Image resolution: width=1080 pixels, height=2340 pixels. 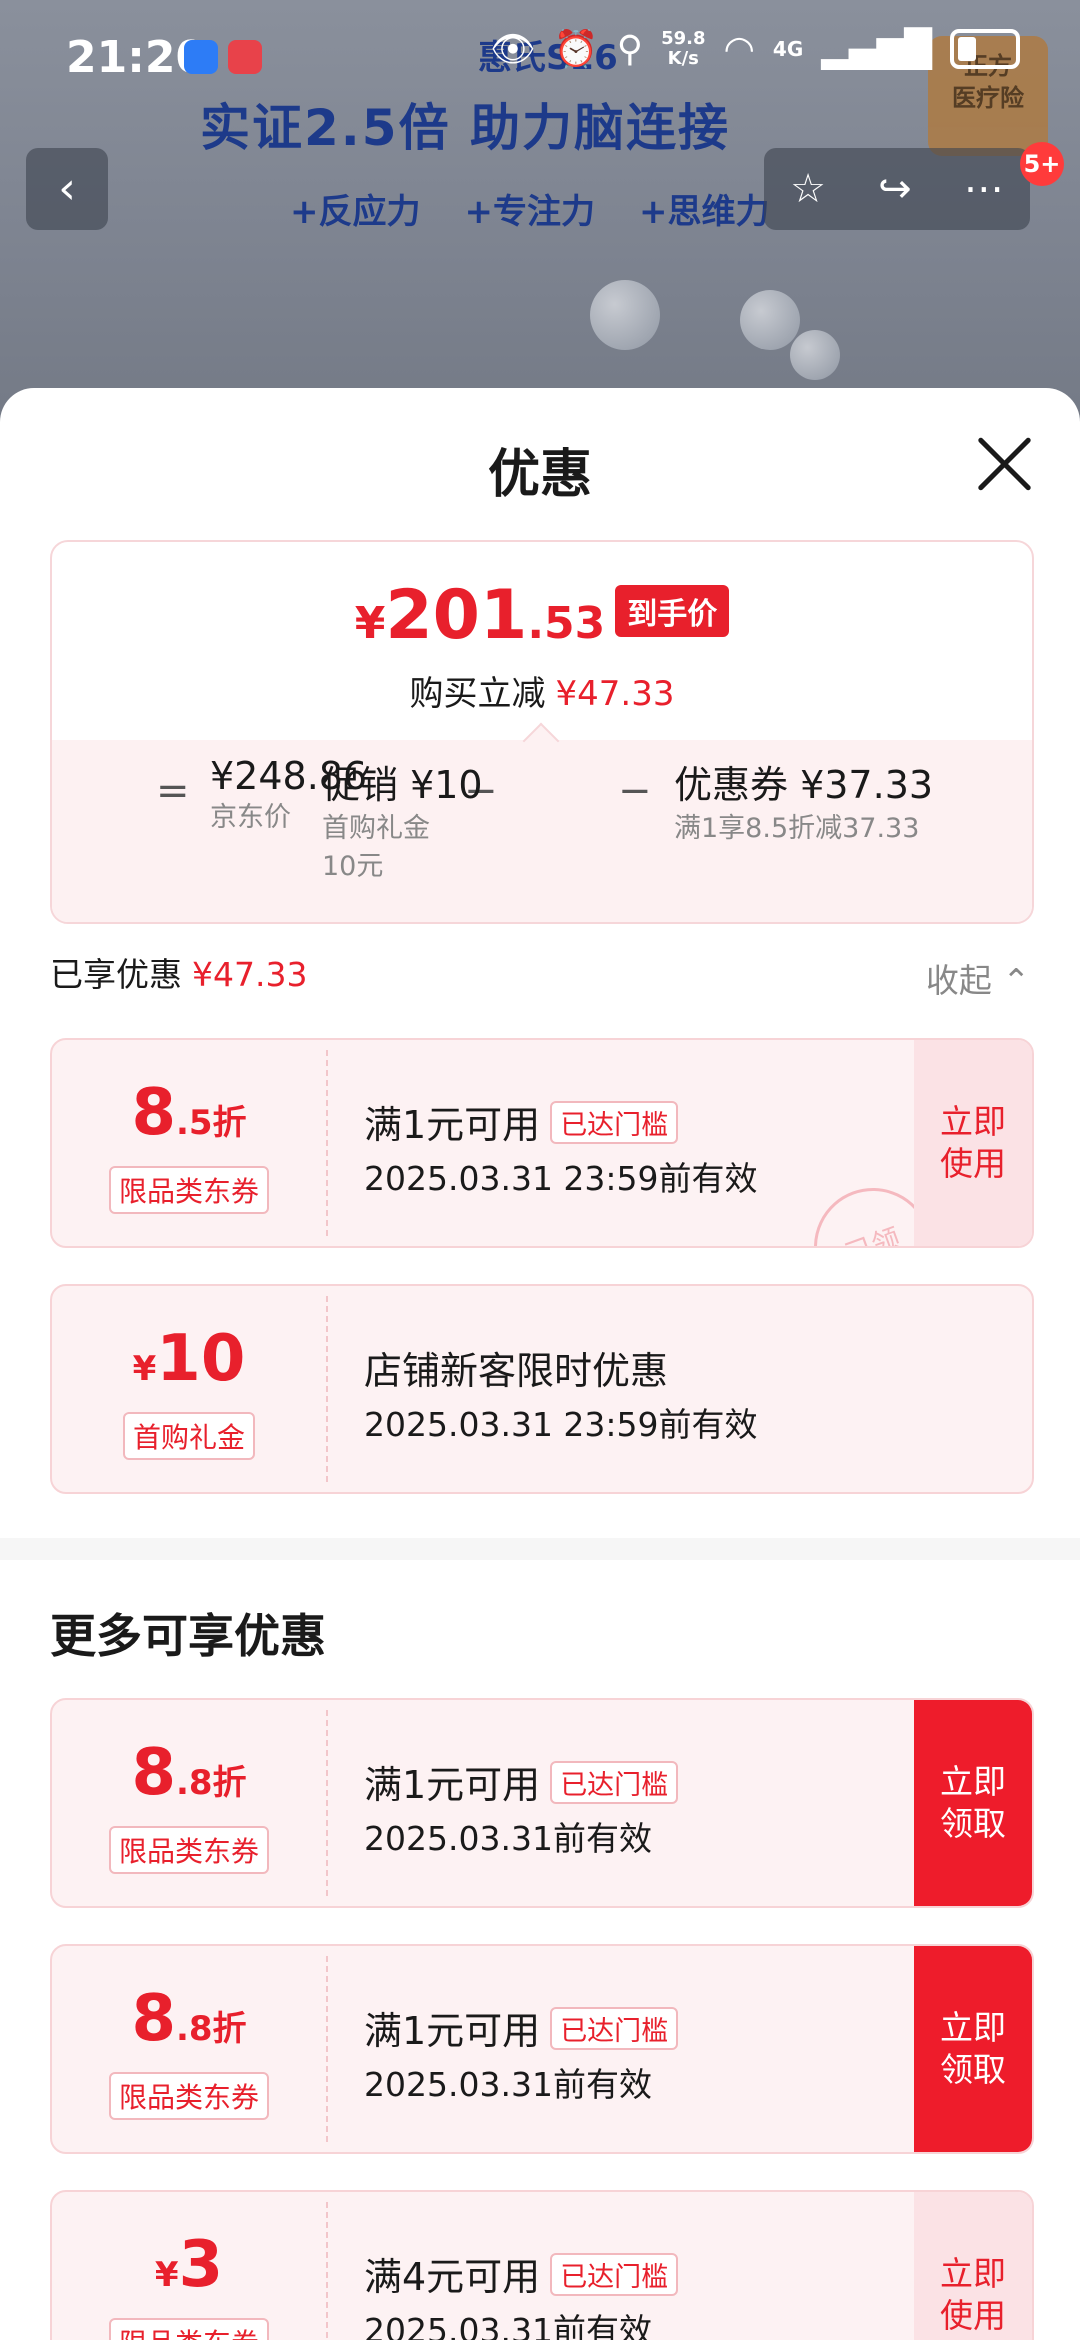 I want to click on collapse-button: 收起 ⌃, so click(x=978, y=978).